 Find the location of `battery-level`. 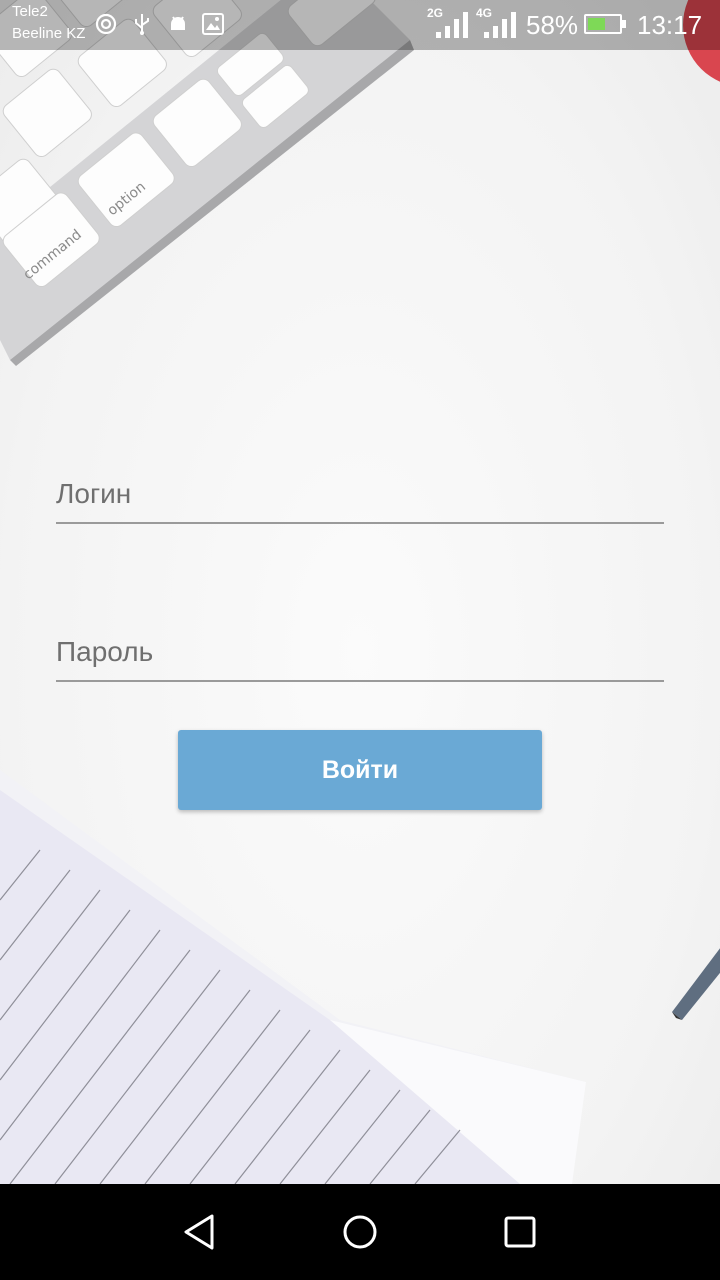

battery-level is located at coordinates (597, 24).